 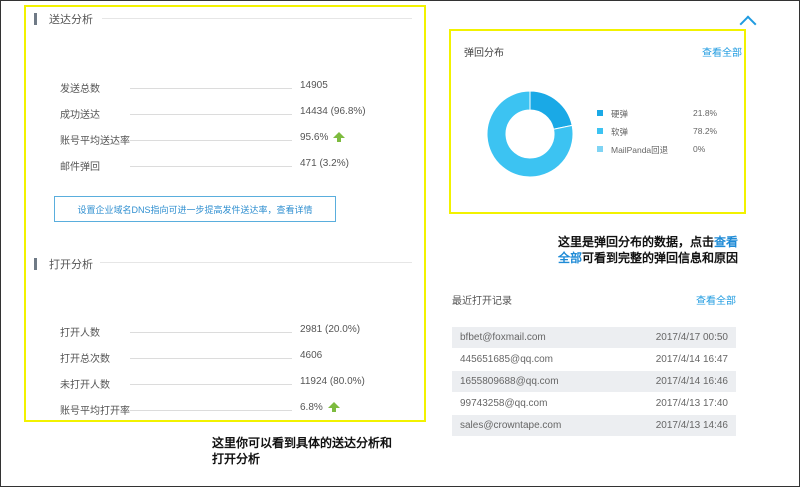 What do you see at coordinates (691, 425) in the screenshot?
I see `recent-open-time: 2017/4/13 14:46` at bounding box center [691, 425].